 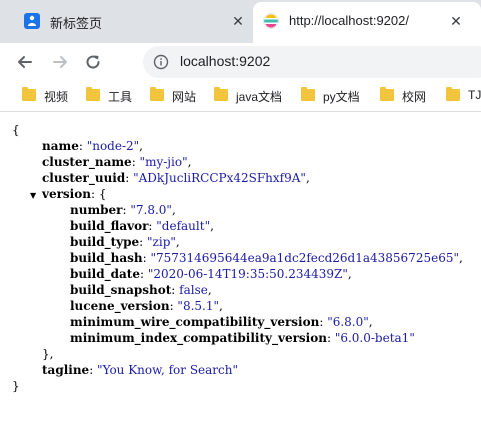 I want to click on toolbar: localhost:9202, so click(x=240, y=62).